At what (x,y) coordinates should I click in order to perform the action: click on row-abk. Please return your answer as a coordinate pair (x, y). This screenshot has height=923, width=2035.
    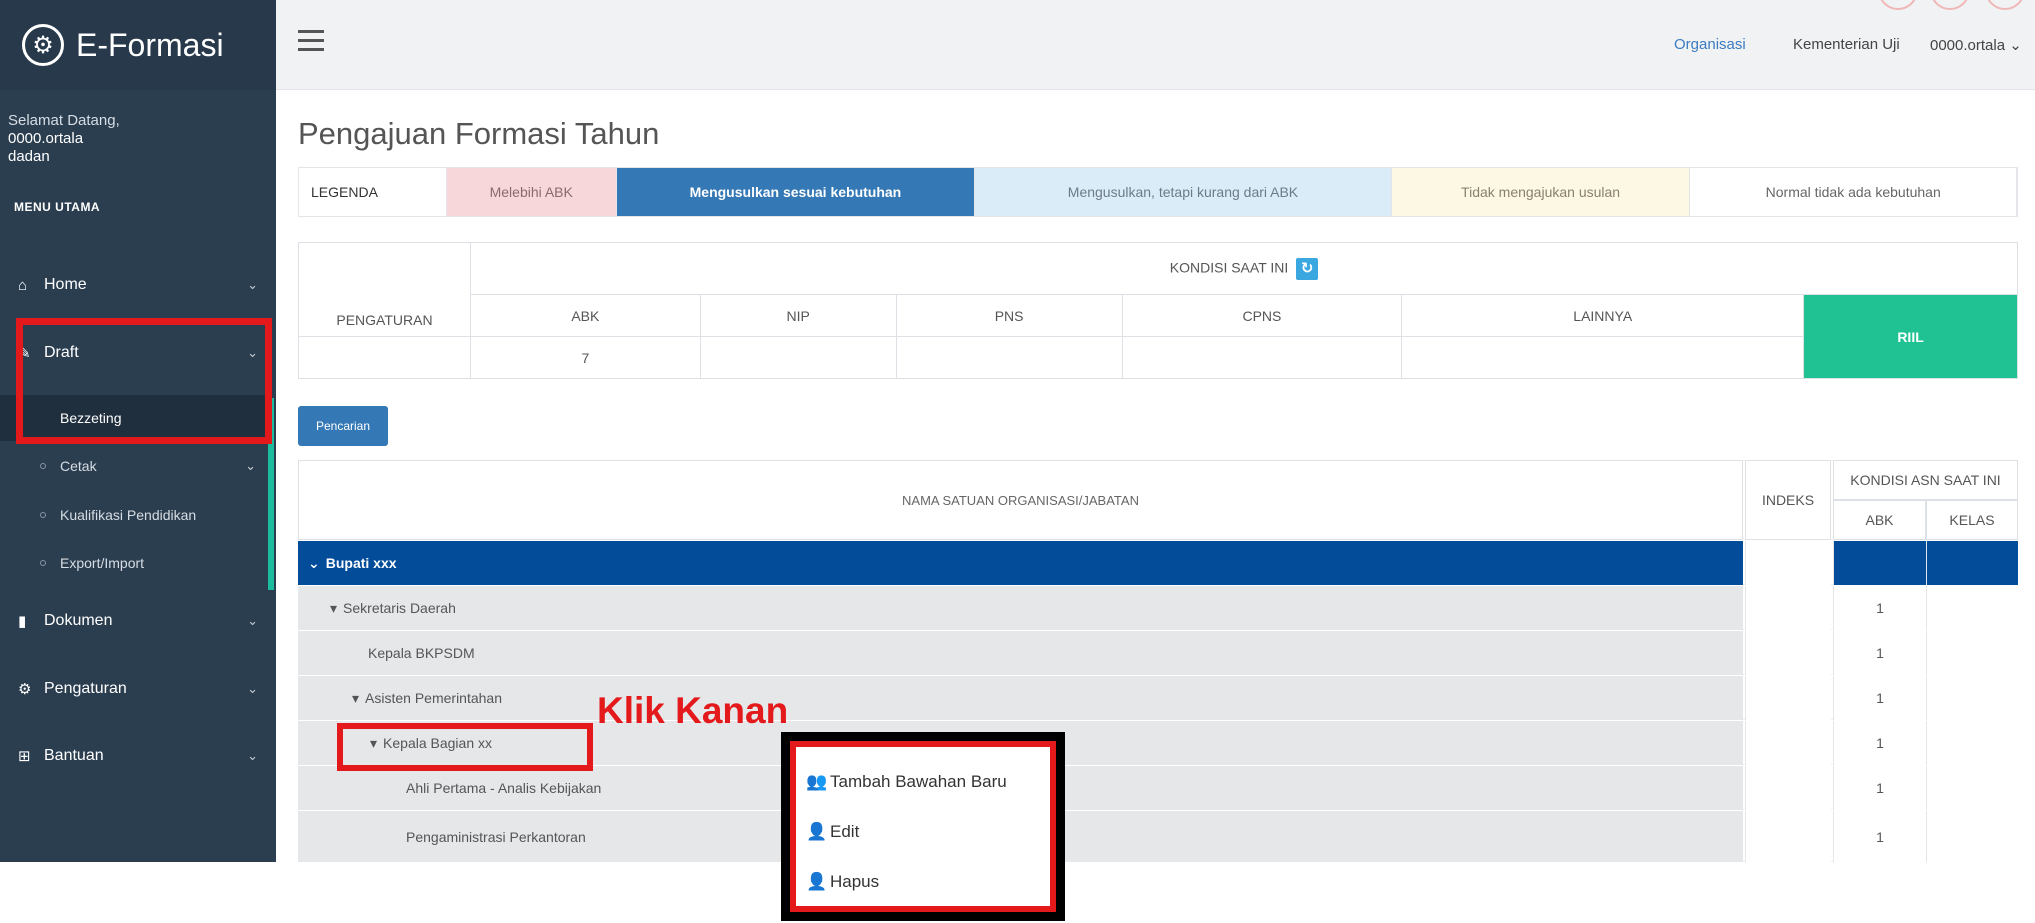
    Looking at the image, I should click on (1879, 563).